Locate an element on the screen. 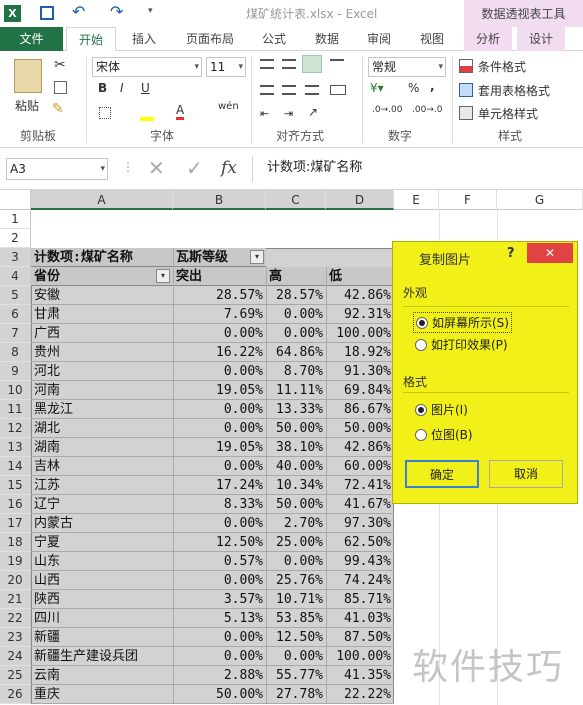 The image size is (583, 705). value-cell-low: 87.50% is located at coordinates (360, 637).